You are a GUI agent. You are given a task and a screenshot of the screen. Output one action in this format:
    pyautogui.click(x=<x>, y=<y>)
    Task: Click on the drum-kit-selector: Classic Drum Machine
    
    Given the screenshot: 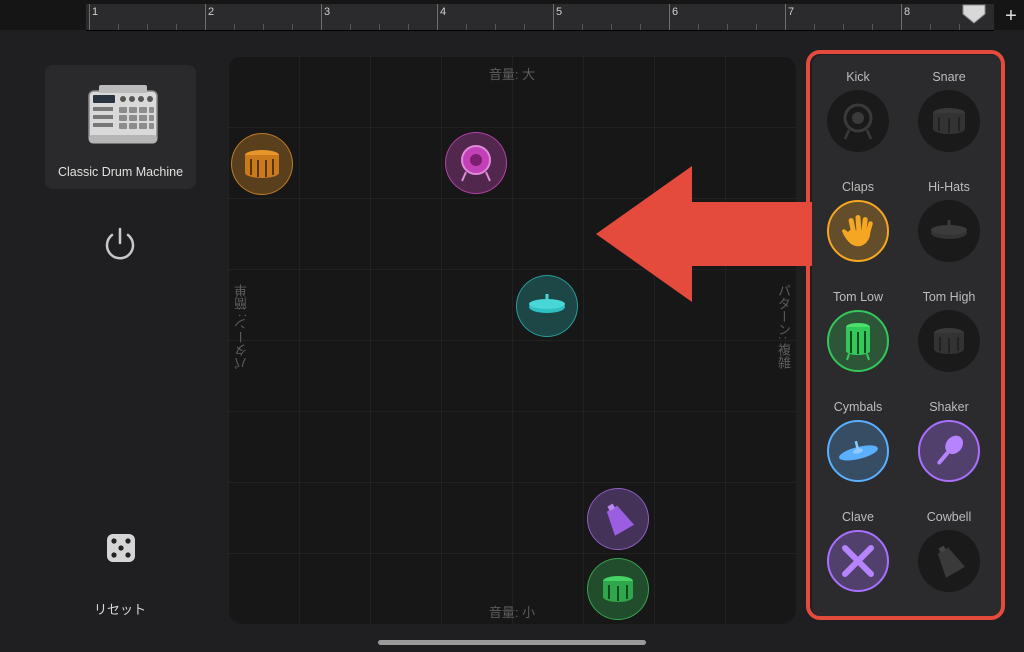 What is the action you would take?
    pyautogui.click(x=120, y=127)
    